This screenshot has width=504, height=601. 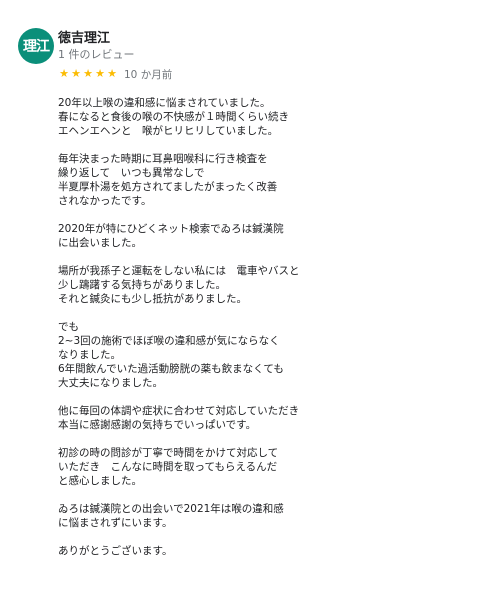 What do you see at coordinates (171, 236) in the screenshot?
I see `review-paragraph: 2020年が特にひどくネット検索でゐろは鍼漢院 に出会いました。` at bounding box center [171, 236].